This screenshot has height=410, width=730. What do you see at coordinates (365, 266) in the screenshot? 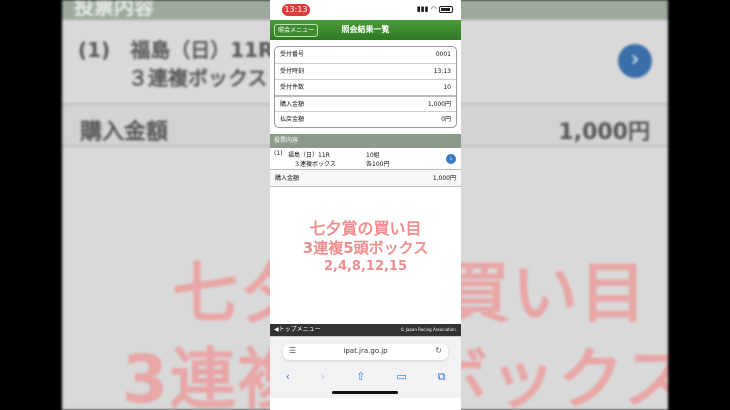
I see `overlay-caption-line3: 2,4,8,12,15` at bounding box center [365, 266].